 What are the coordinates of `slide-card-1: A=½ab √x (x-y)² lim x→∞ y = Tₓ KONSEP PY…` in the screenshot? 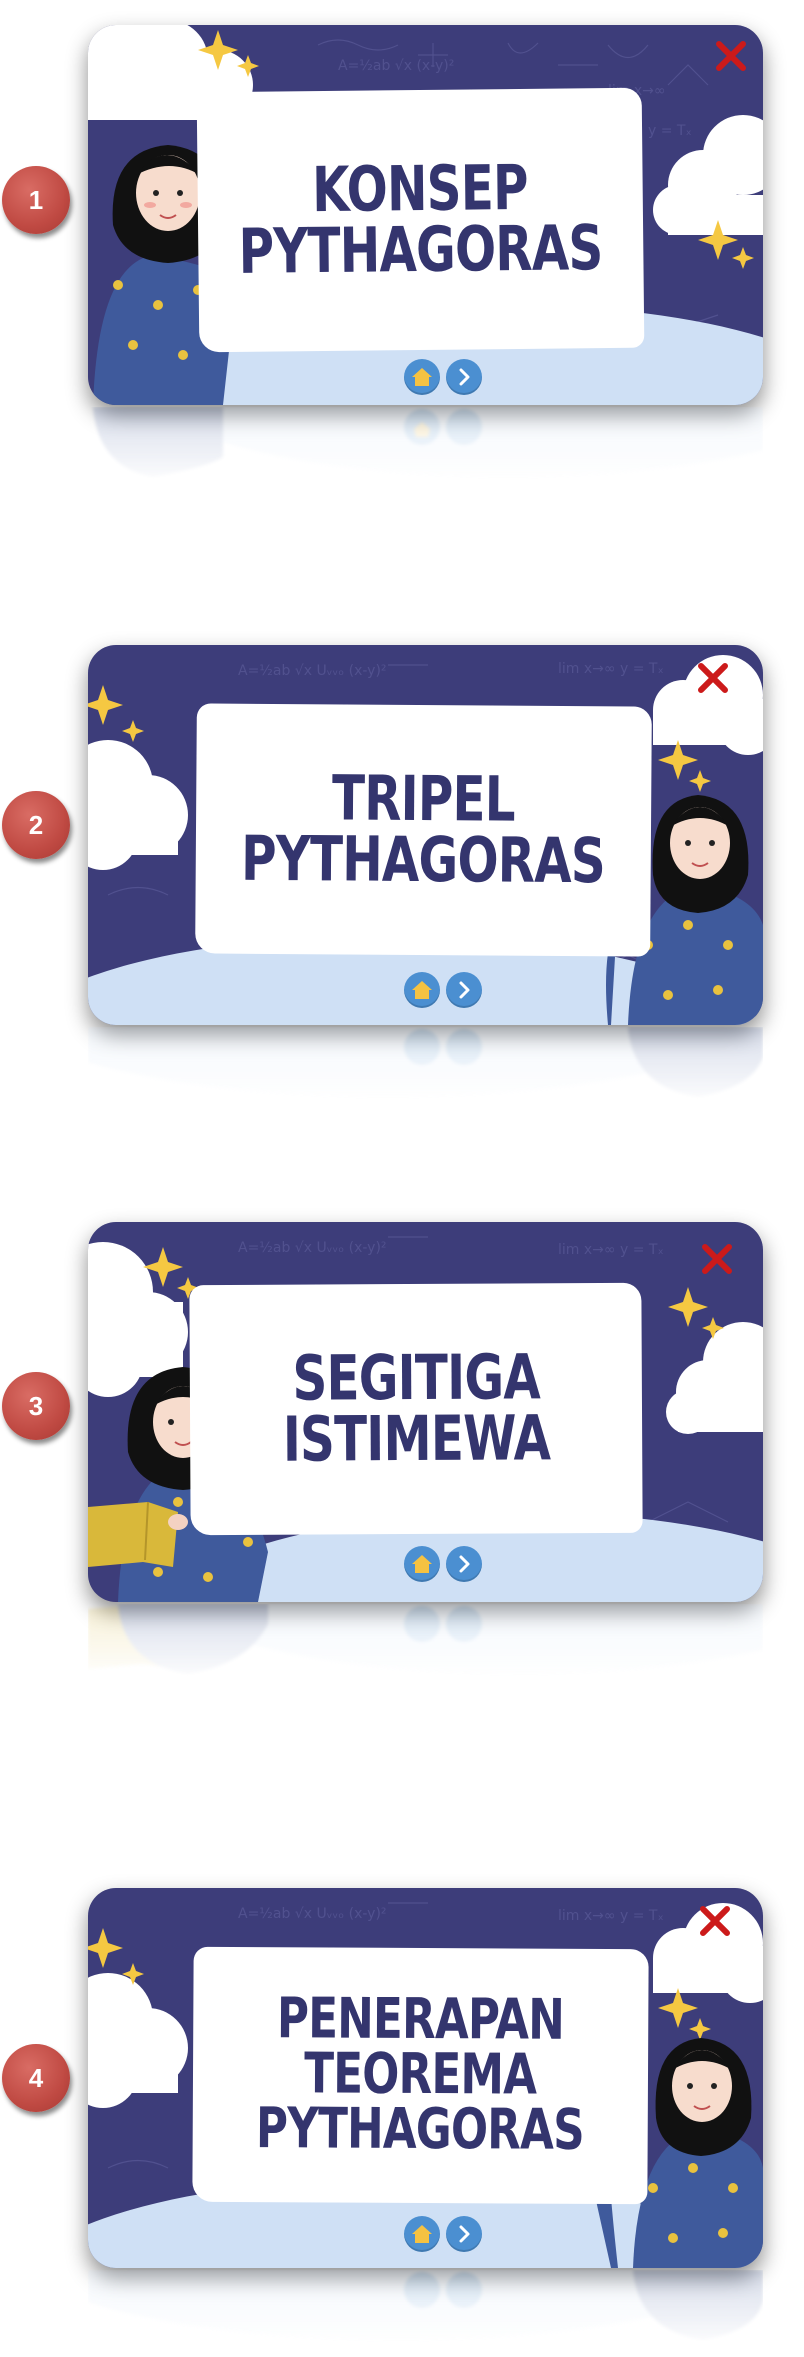 It's located at (425, 215).